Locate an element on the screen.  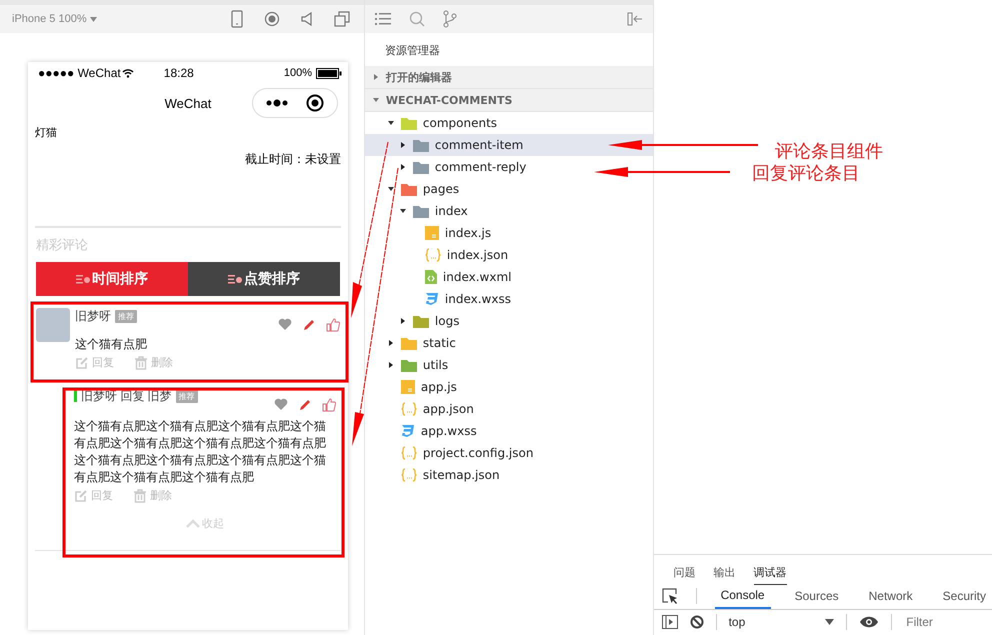
page-title: 灯猫 is located at coordinates (46, 133).